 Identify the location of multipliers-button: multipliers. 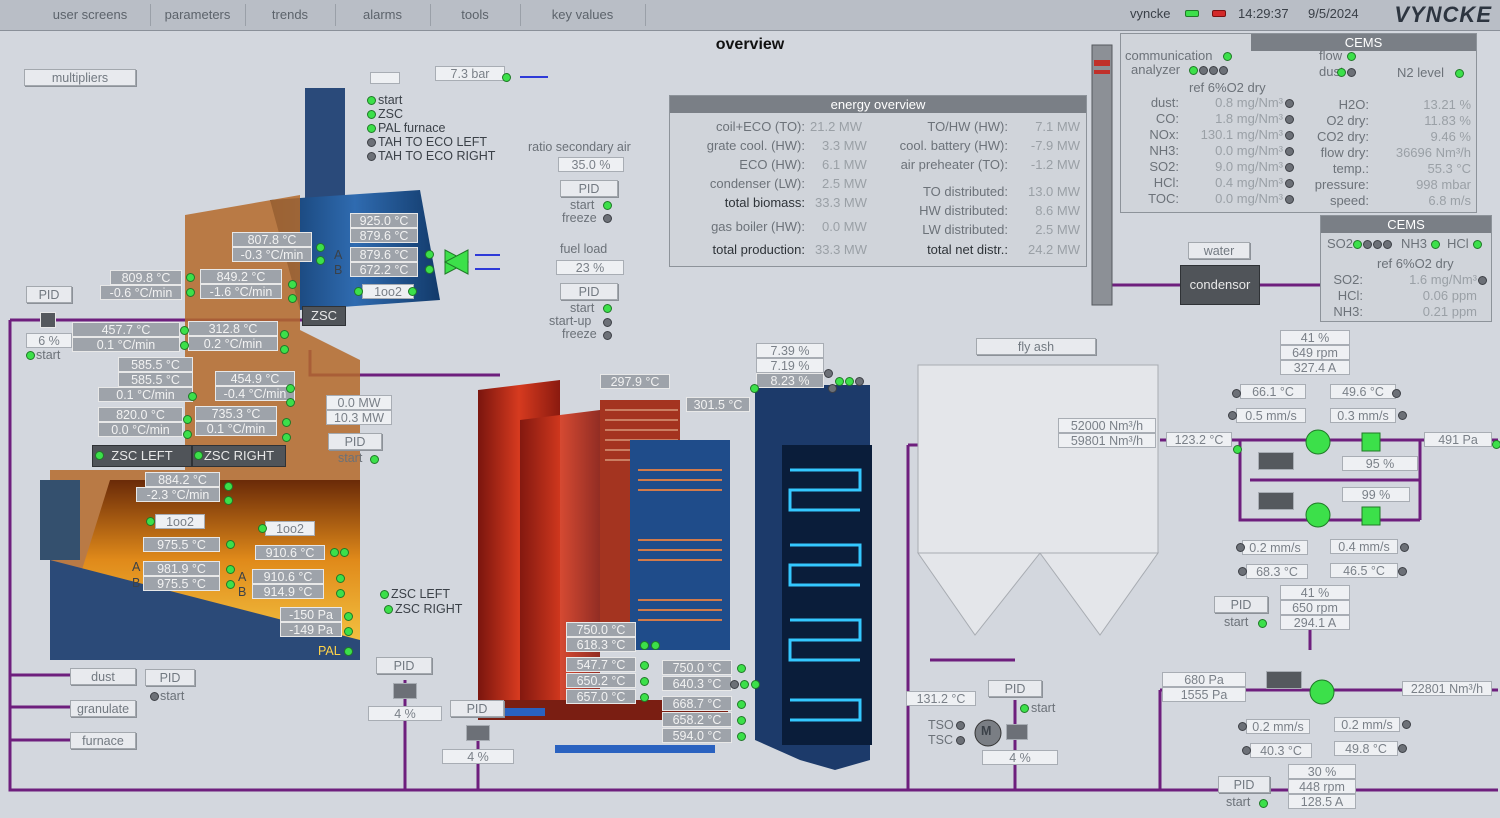
(80, 77).